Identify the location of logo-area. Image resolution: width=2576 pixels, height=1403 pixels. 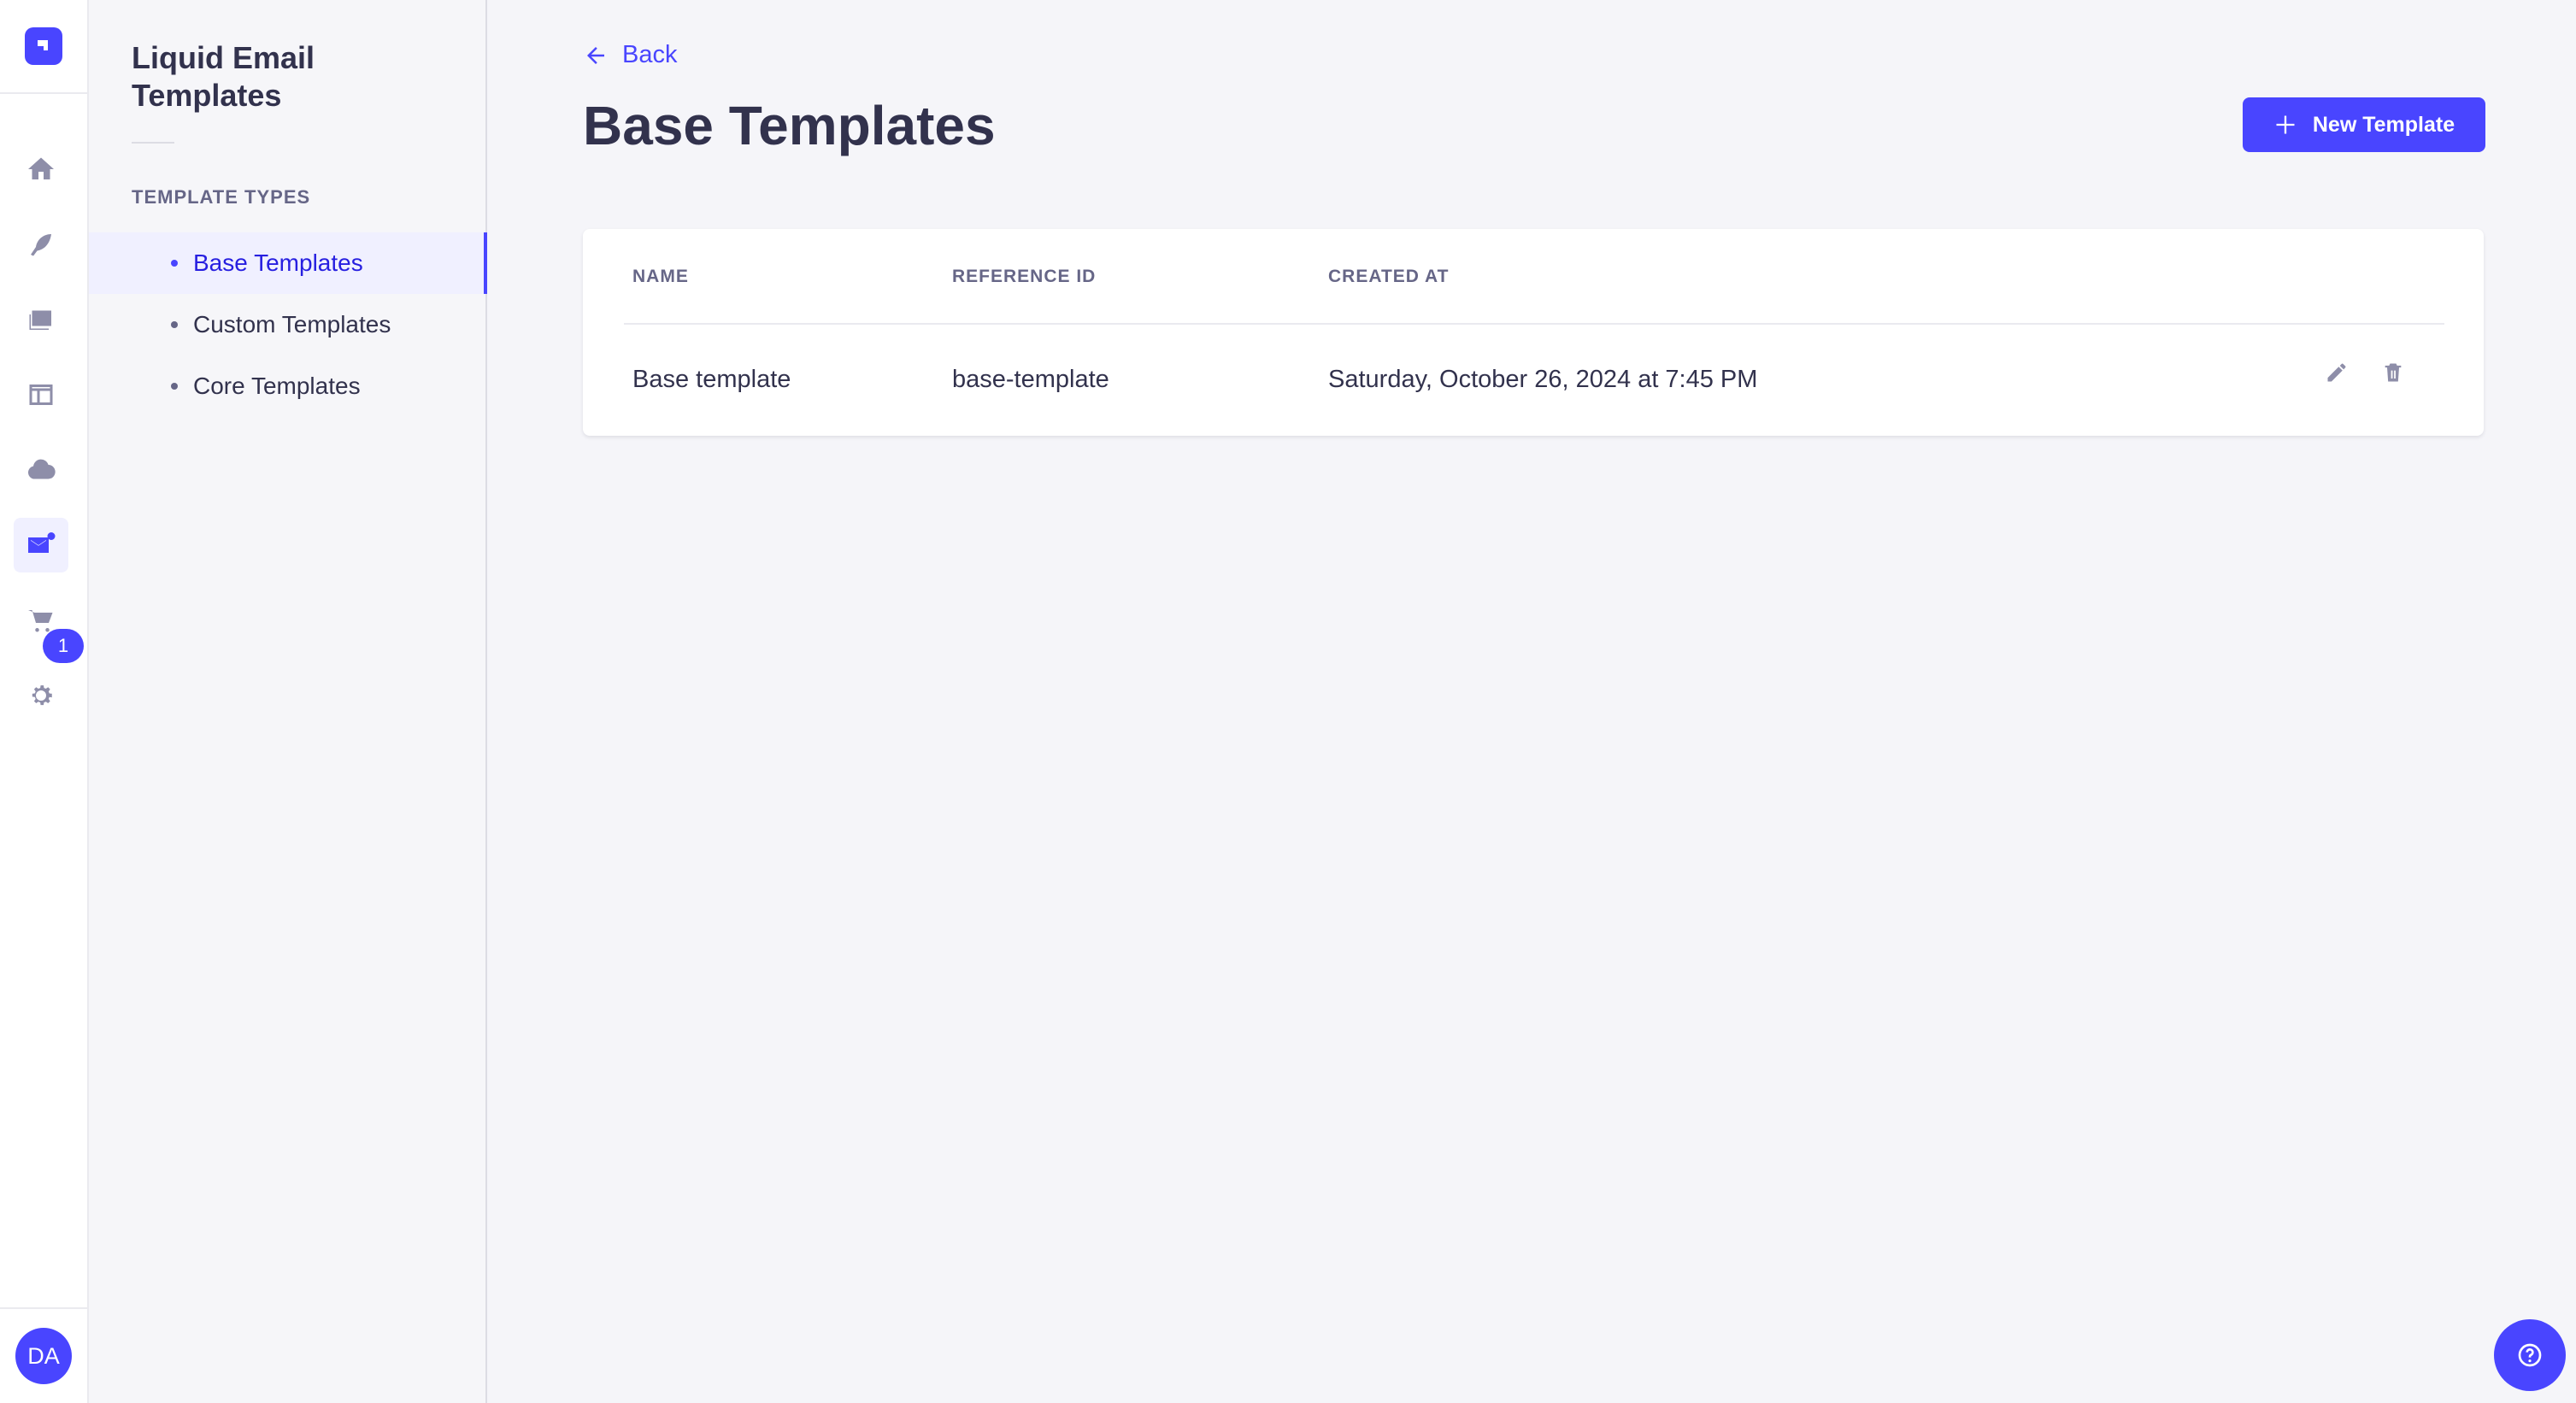
(43, 47).